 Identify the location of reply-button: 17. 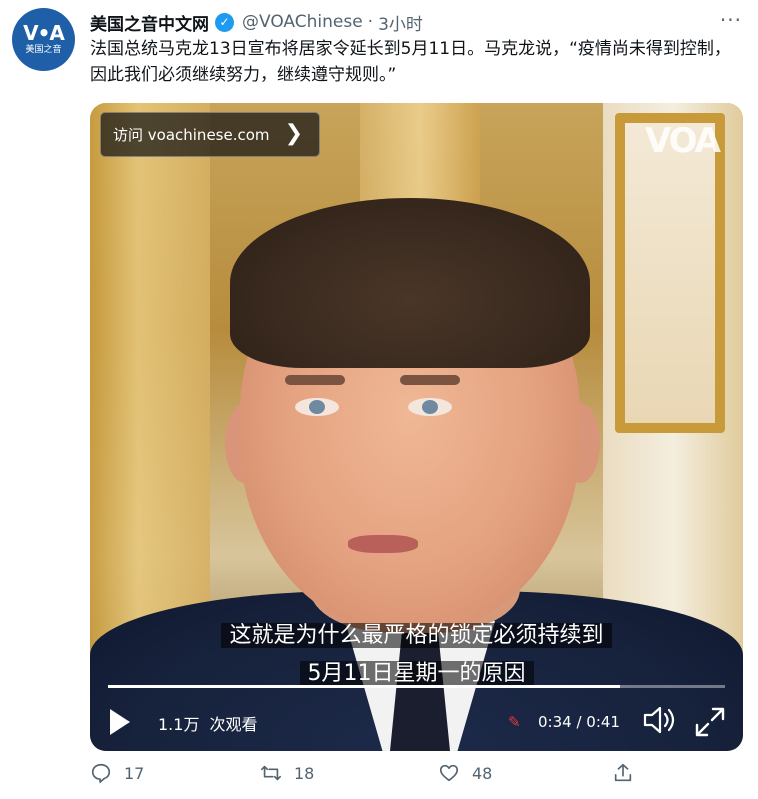
(117, 773).